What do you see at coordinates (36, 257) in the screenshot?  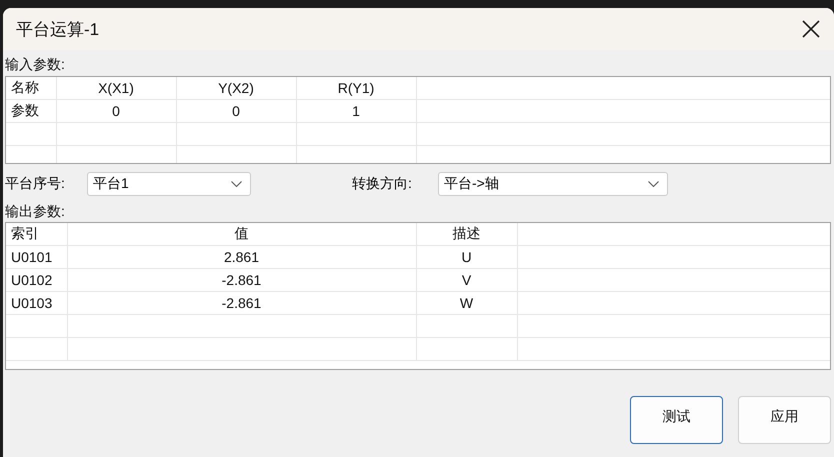 I see `table-cell: U0101` at bounding box center [36, 257].